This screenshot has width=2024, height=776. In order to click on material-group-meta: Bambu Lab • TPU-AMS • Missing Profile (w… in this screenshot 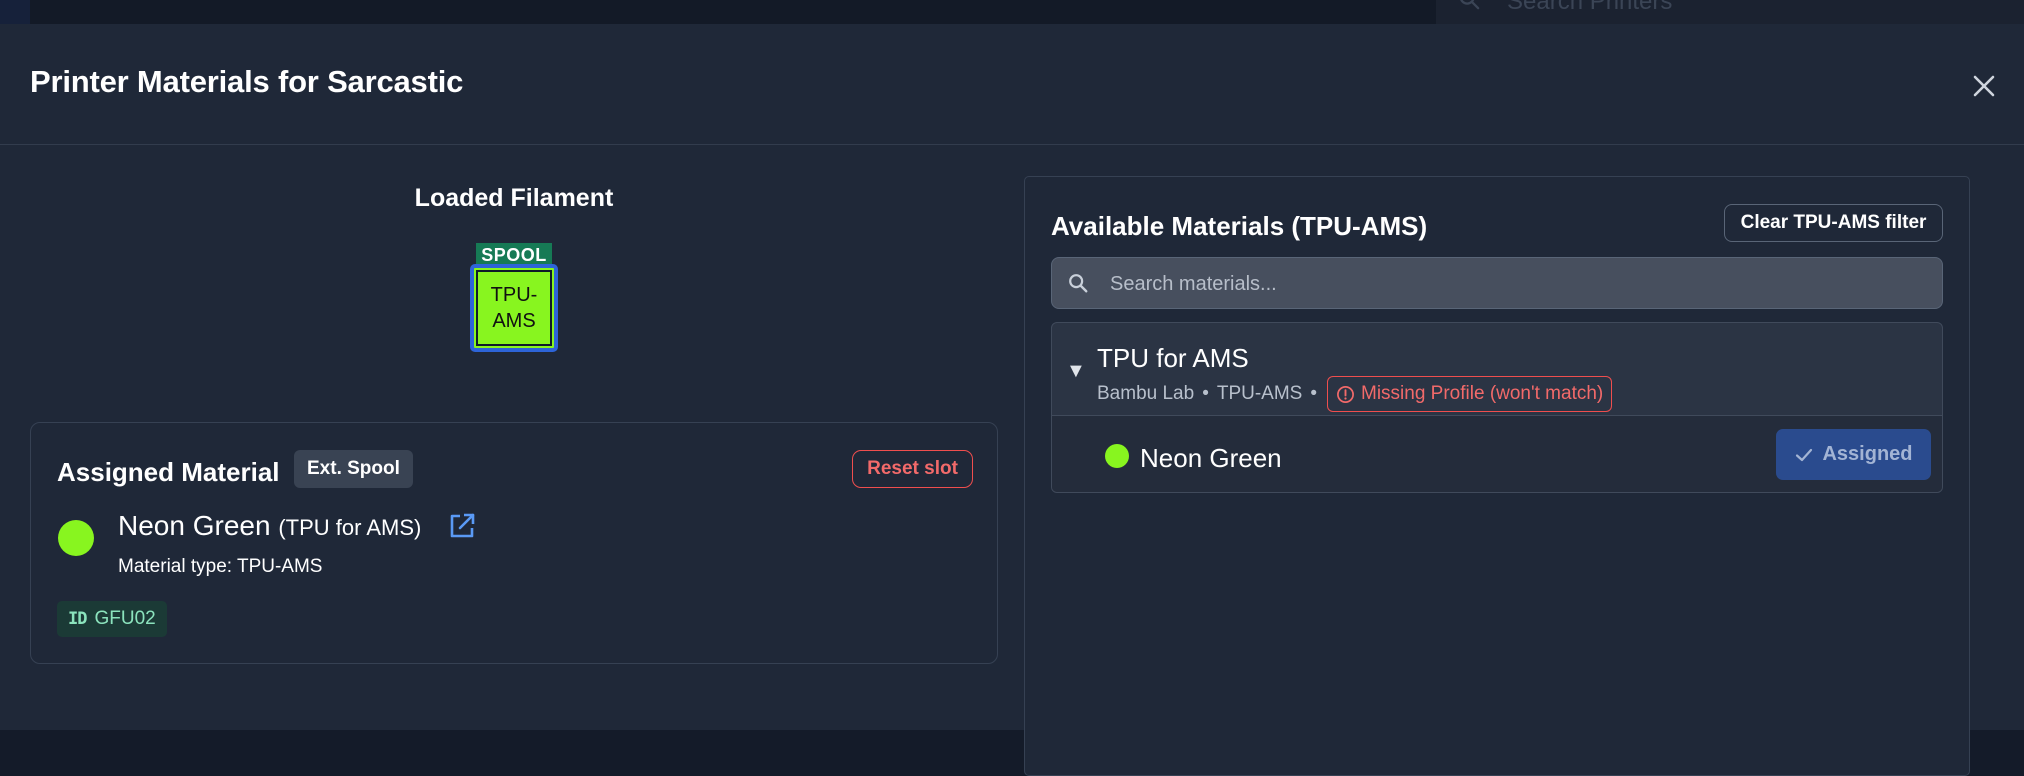, I will do `click(1355, 394)`.